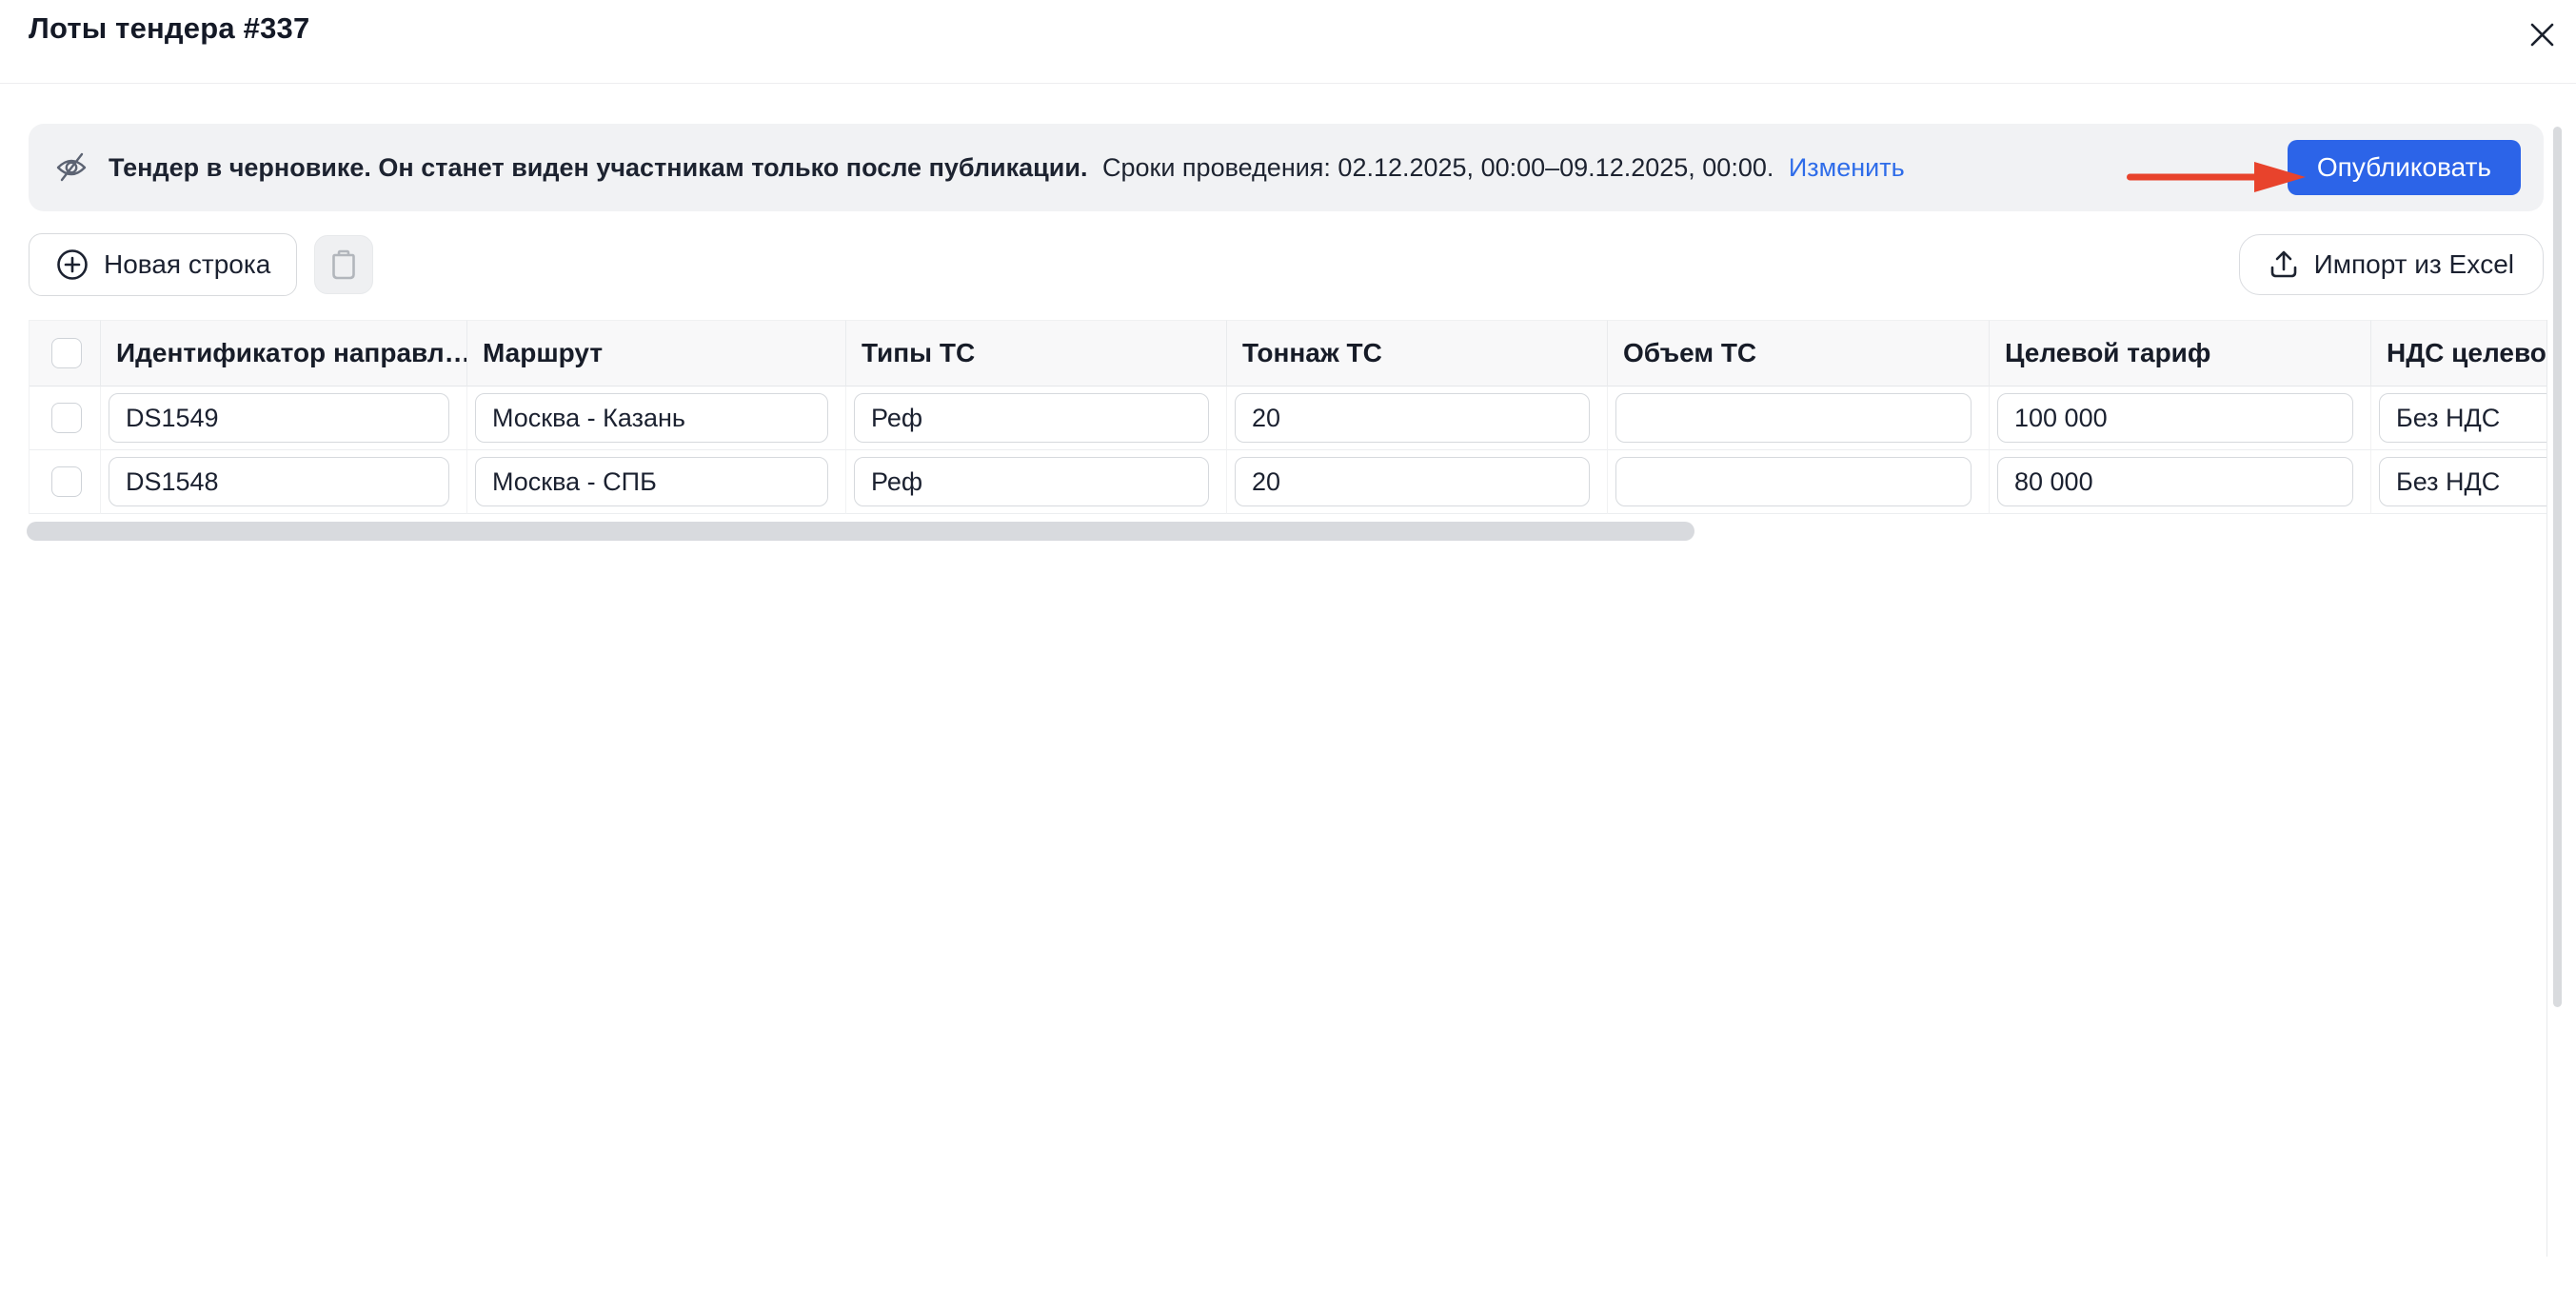 The height and width of the screenshot is (1308, 2576). Describe the element at coordinates (2180, 353) in the screenshot. I see `header-cell-target-rate: Целевой тариф` at that location.